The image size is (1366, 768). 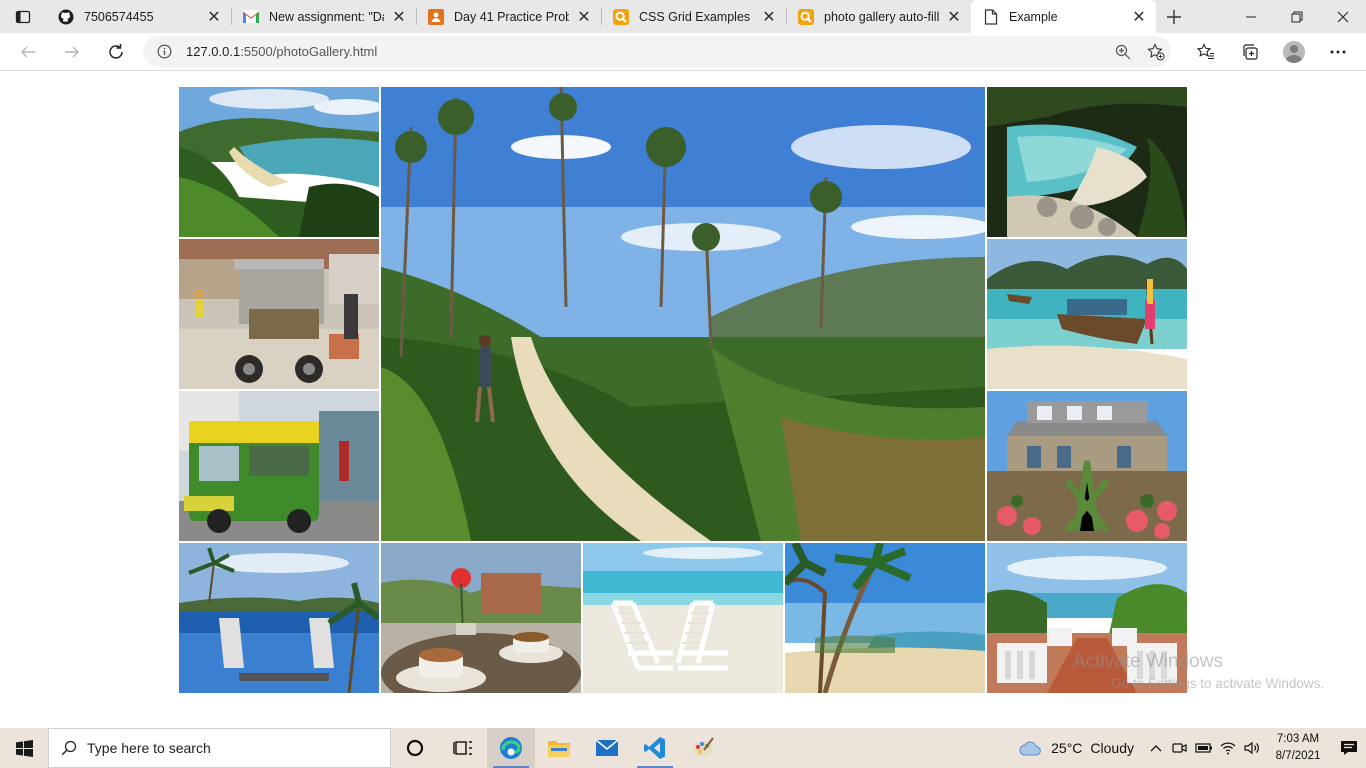 I want to click on system-tray: 25°C Cloudy 7:03 AM 8/7/2021, so click(x=1192, y=748).